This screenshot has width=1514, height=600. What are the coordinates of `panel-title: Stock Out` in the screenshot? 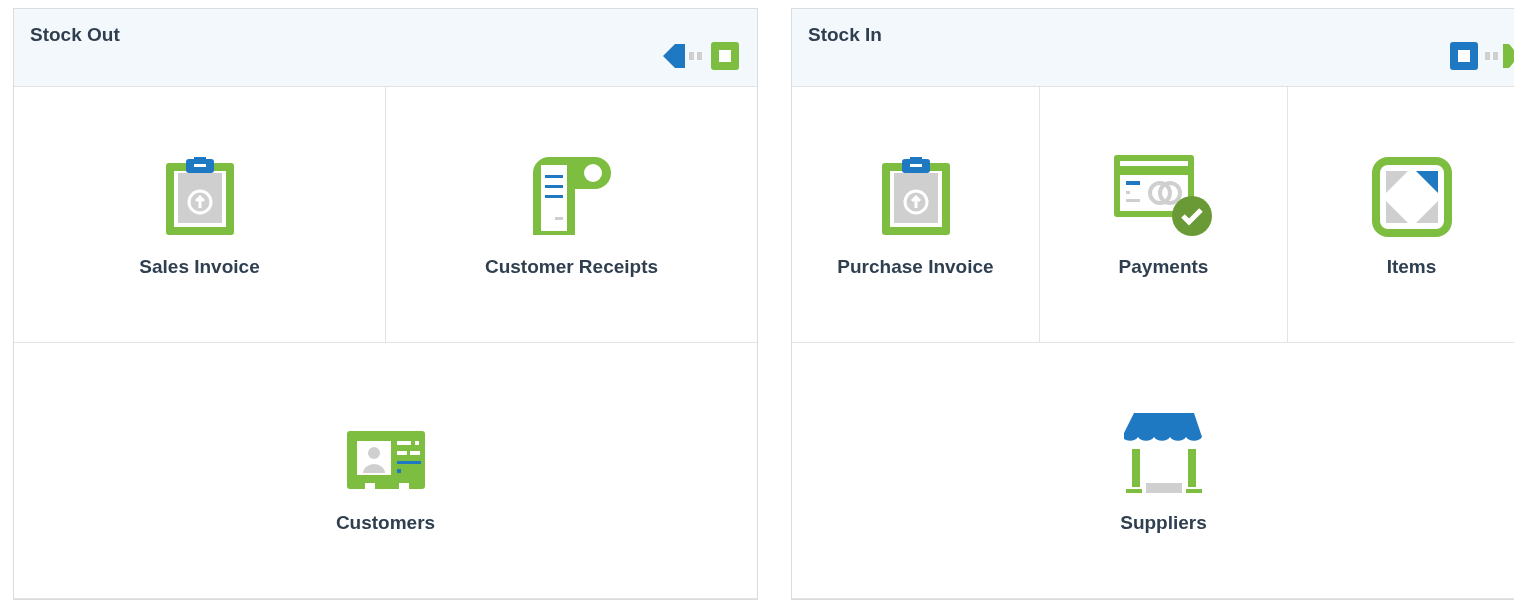 It's located at (75, 35).